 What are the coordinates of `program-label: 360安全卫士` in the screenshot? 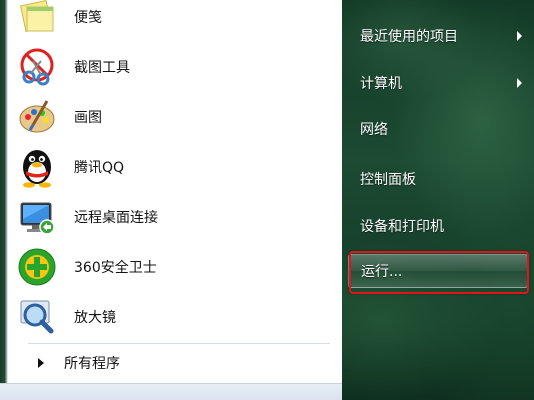 It's located at (115, 268).